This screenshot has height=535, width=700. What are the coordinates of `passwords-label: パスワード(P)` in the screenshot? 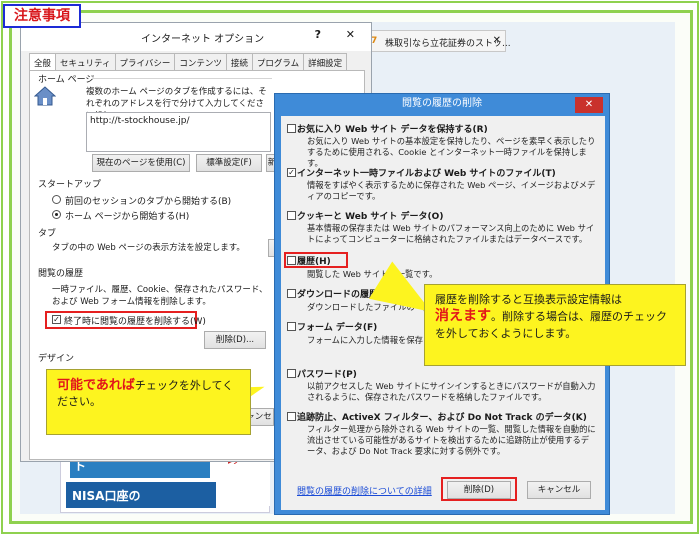 It's located at (327, 375).